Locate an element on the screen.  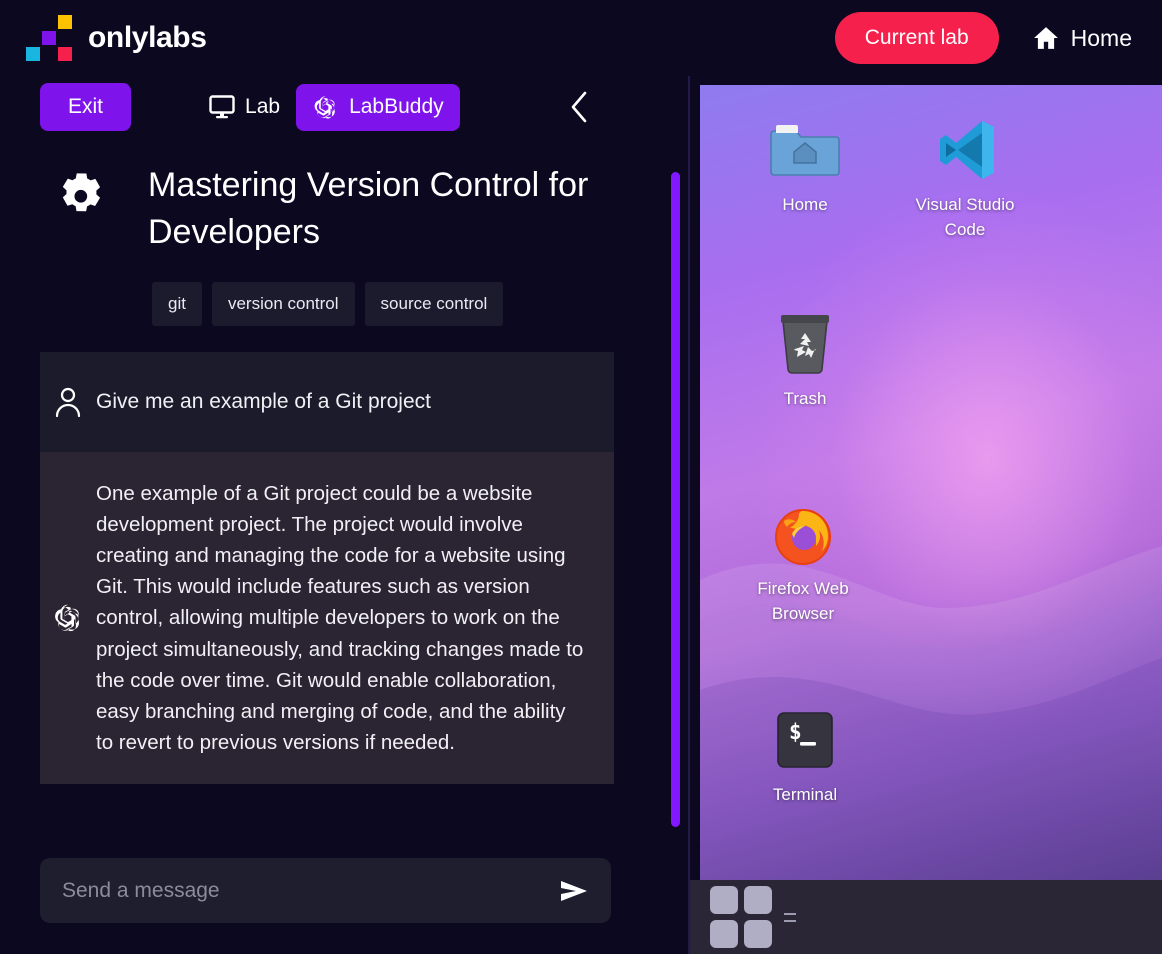
user-avatar is located at coordinates (68, 402).